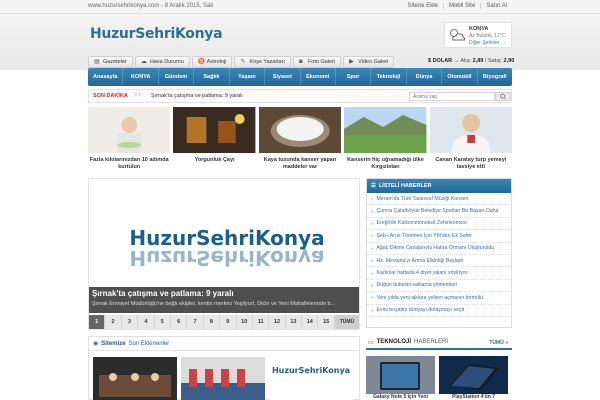 The height and width of the screenshot is (400, 600). Describe the element at coordinates (385, 163) in the screenshot. I see `thumb-caption: Kanserin hiç uğramadığı ülke Kırgızistan` at that location.